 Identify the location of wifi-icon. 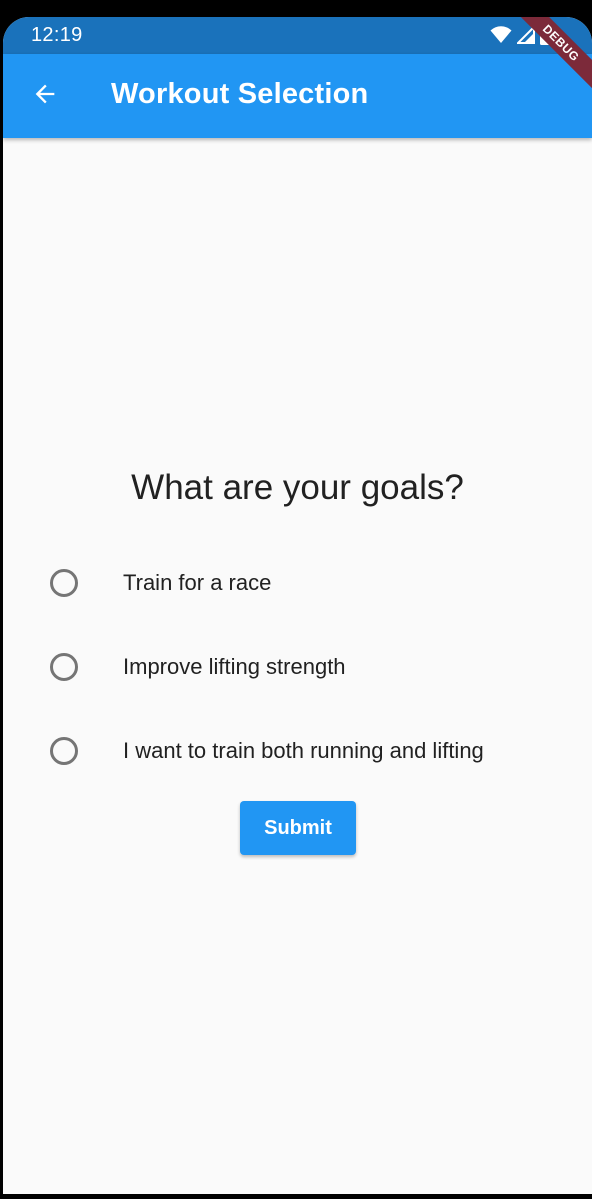
(501, 37).